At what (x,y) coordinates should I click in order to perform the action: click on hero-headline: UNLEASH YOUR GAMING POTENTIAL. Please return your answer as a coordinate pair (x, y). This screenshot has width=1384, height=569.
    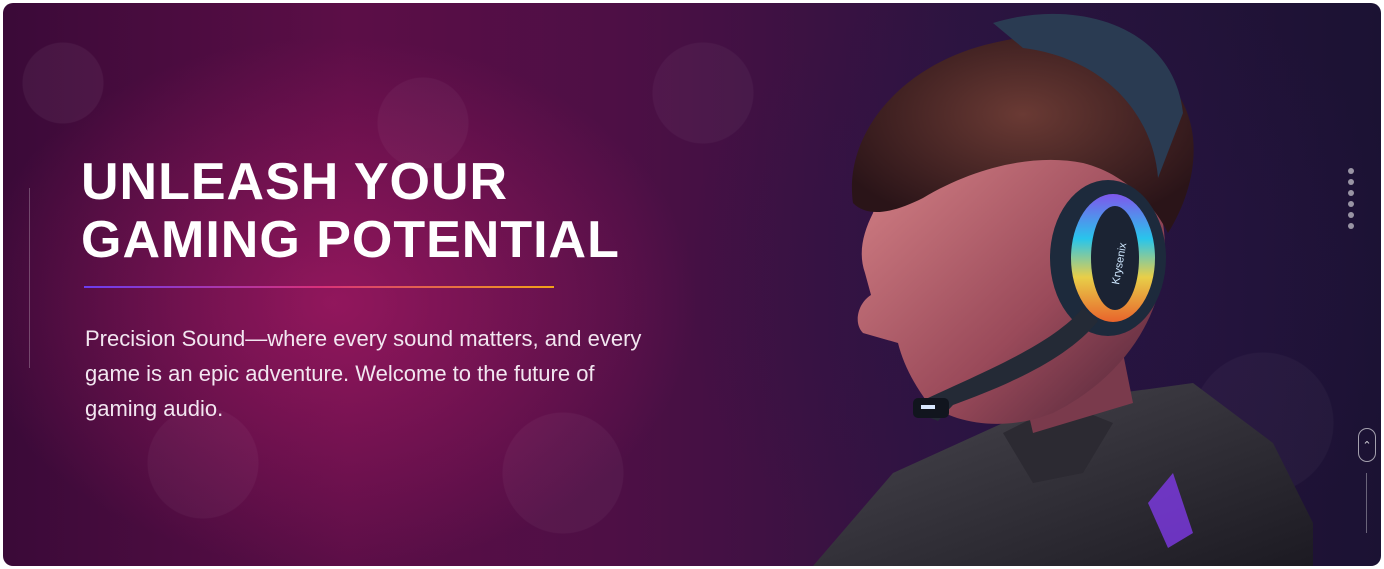
    Looking at the image, I should click on (411, 211).